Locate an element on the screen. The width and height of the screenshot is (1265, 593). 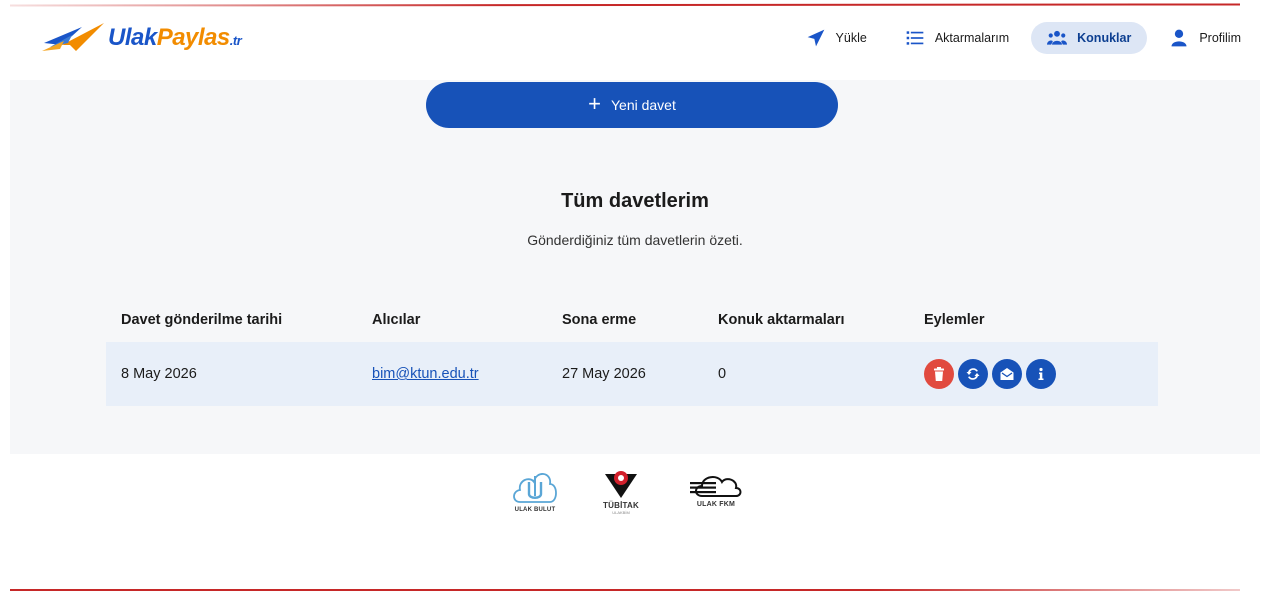
column-header-guest-transfers: Konuk aktarmaları is located at coordinates (781, 320).